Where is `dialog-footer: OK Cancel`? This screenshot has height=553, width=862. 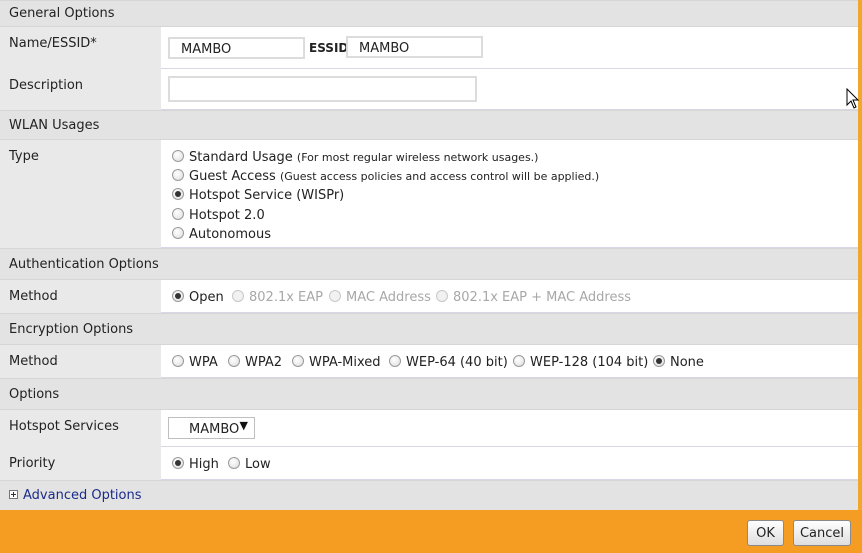
dialog-footer: OK Cancel is located at coordinates (431, 531).